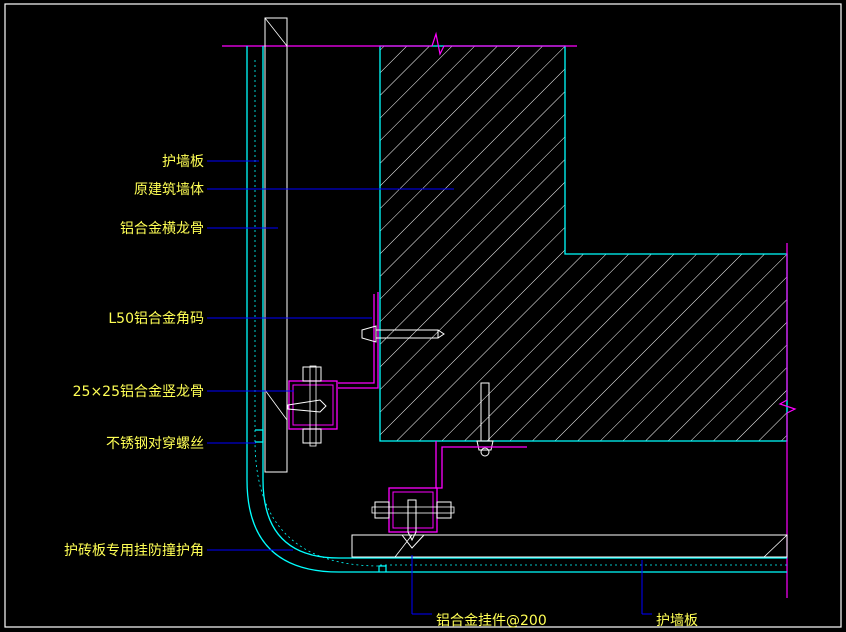 The height and width of the screenshot is (632, 846). Describe the element at coordinates (183, 162) in the screenshot. I see `label-wall-panel: 护墙板` at that location.